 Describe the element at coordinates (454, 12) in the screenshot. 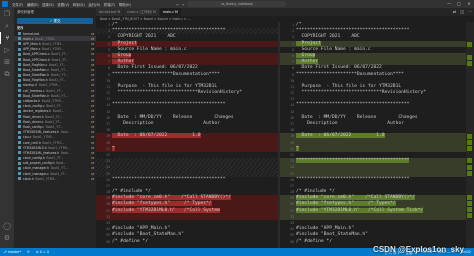

I see `open-changes-icon: ⇄` at that location.